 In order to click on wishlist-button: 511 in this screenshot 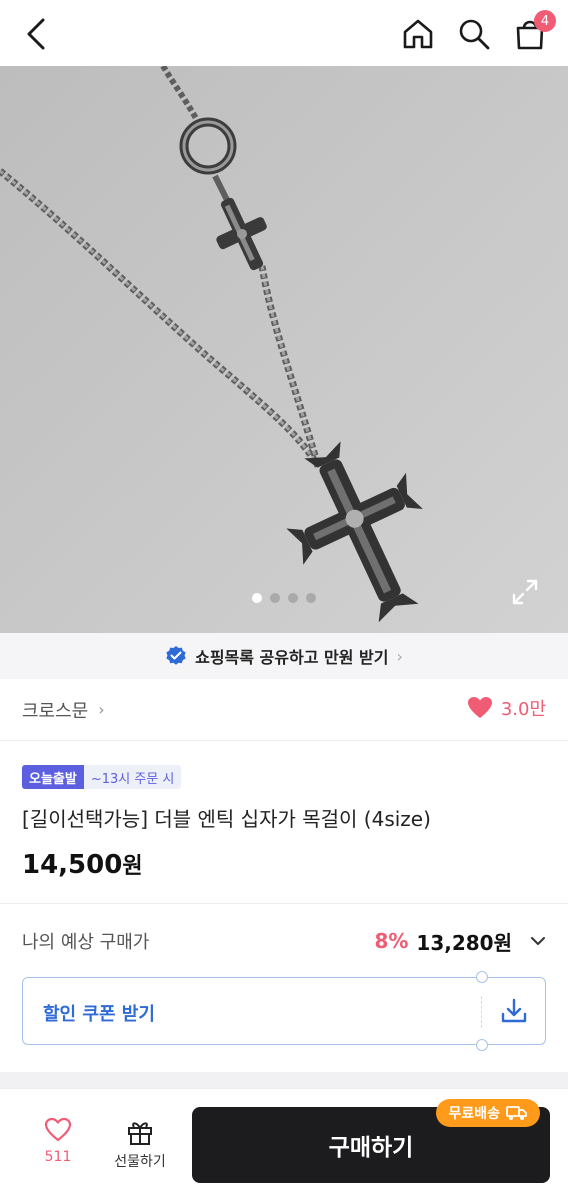, I will do `click(58, 1141)`.